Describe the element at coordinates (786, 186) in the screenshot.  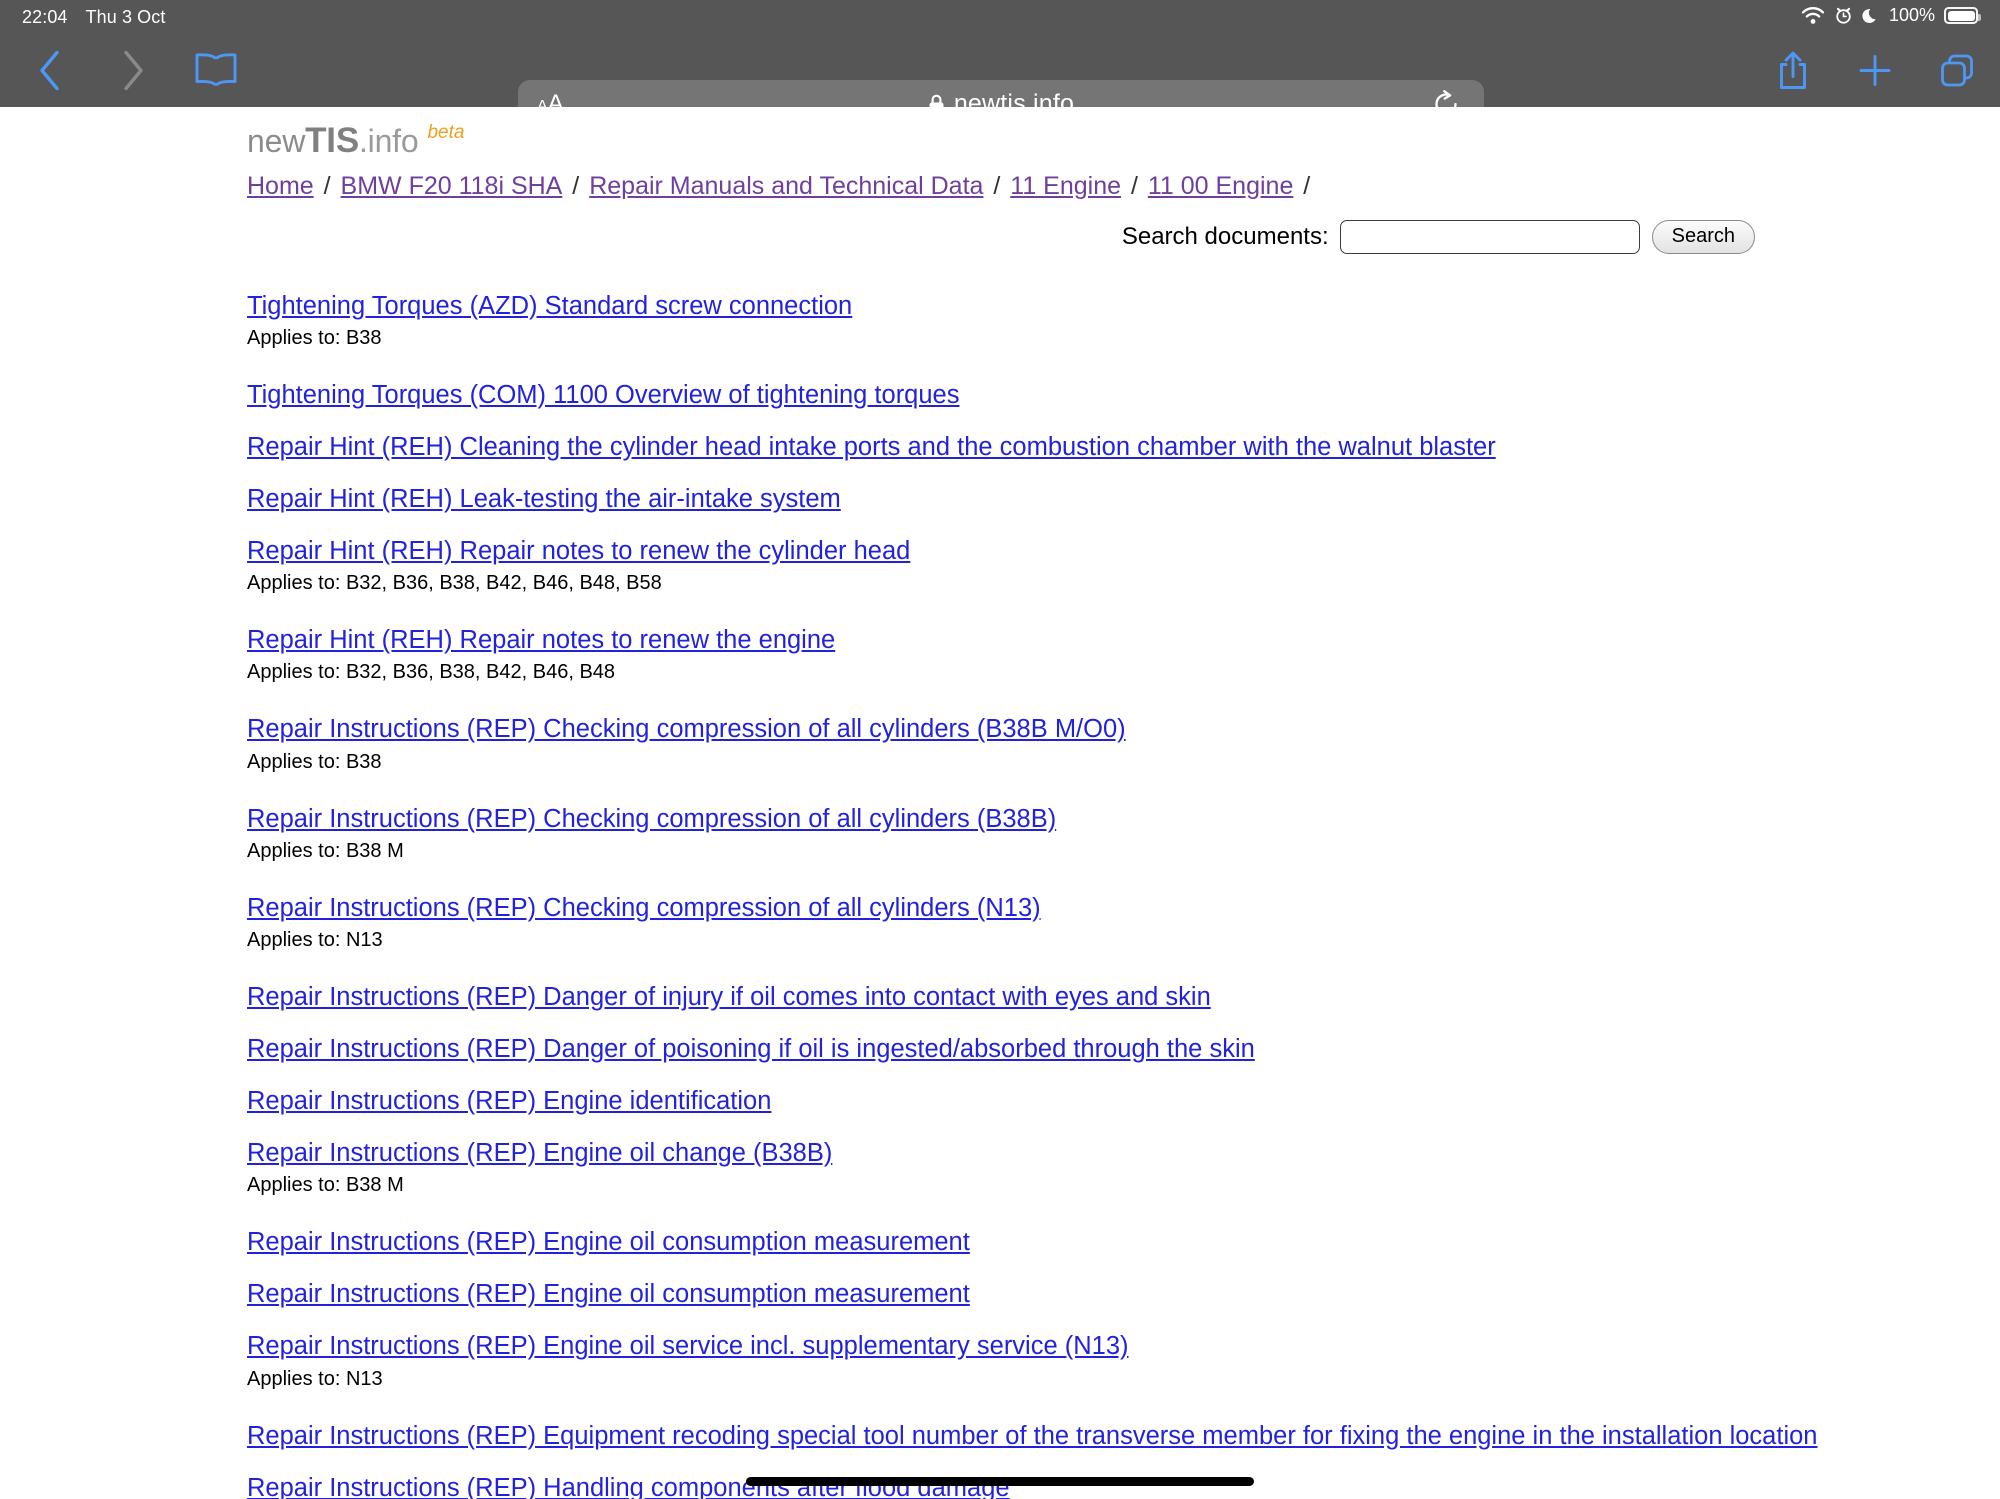
I see `breadcrumb-link-2: Repair Manuals and Technical Data` at that location.